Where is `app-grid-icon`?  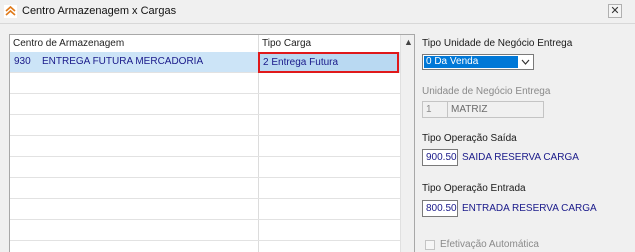 app-grid-icon is located at coordinates (10, 11).